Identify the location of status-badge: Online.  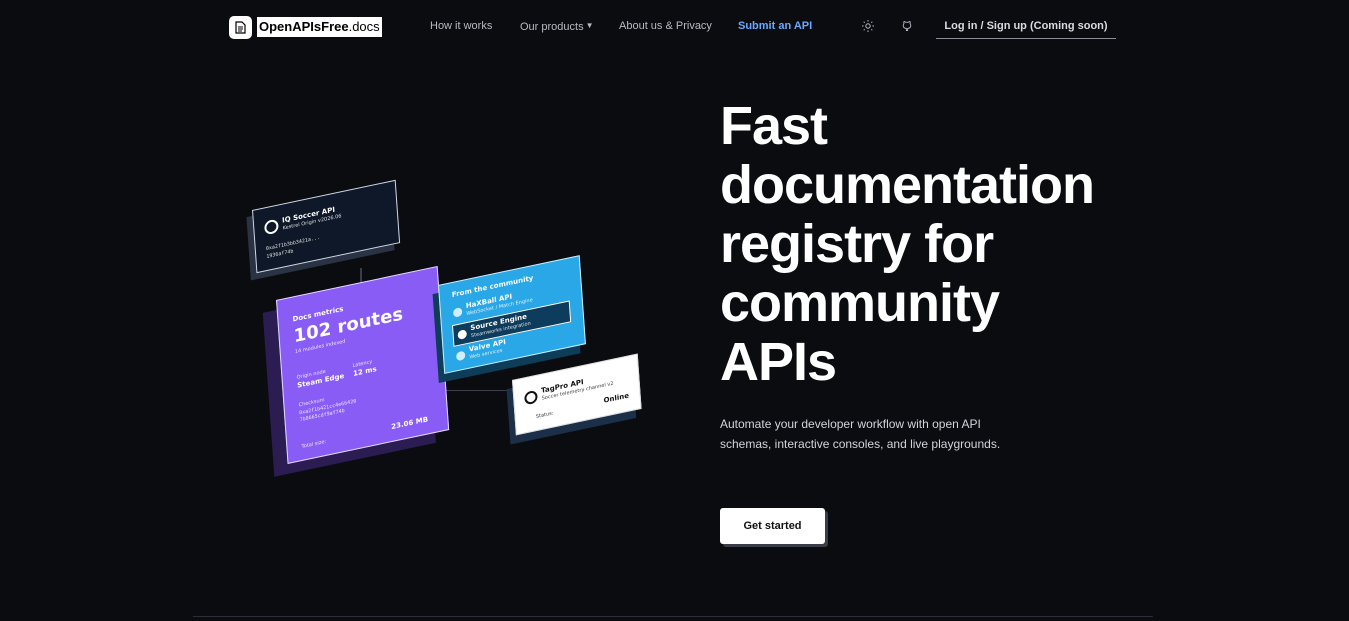
(616, 398).